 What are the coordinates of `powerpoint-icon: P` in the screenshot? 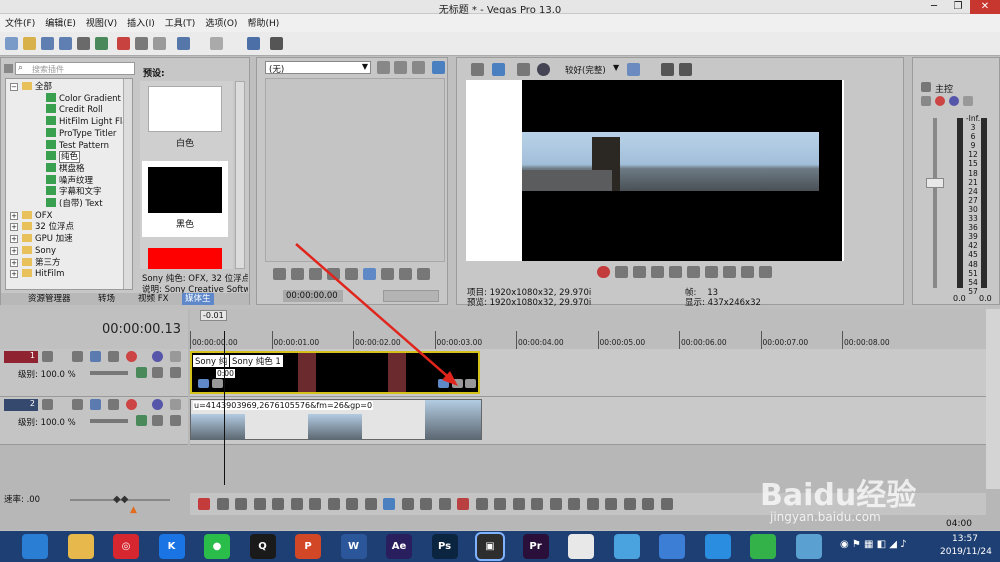 It's located at (308, 546).